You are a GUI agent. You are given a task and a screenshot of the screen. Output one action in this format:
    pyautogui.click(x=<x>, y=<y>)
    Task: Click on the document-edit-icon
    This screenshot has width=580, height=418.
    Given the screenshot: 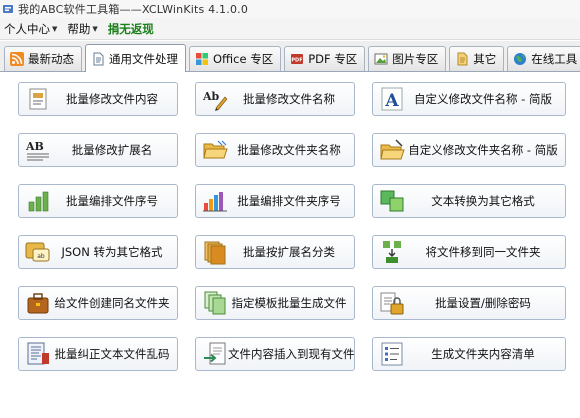 What is the action you would take?
    pyautogui.click(x=38, y=99)
    